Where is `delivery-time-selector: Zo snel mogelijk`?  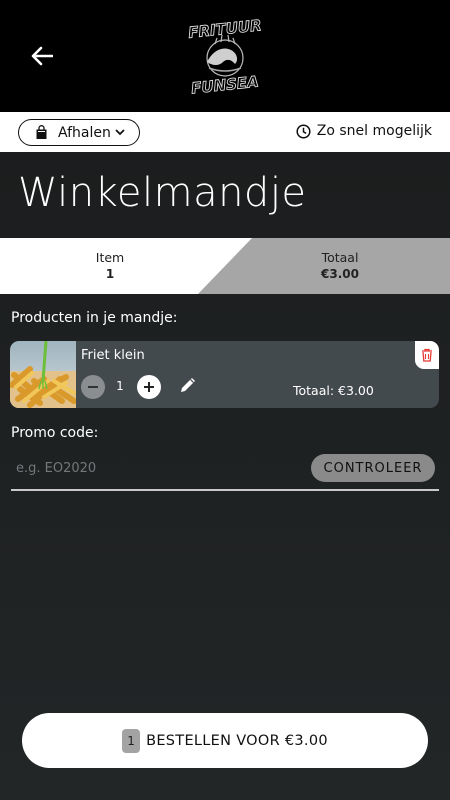
delivery-time-selector: Zo snel mogelijk is located at coordinates (364, 131).